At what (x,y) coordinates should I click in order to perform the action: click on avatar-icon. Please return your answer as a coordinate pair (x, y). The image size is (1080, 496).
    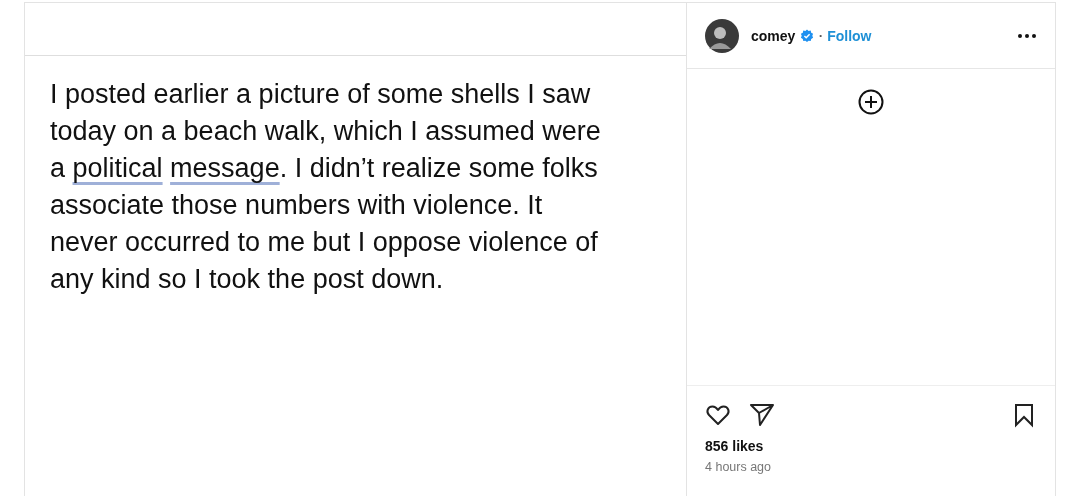
    Looking at the image, I should click on (722, 35).